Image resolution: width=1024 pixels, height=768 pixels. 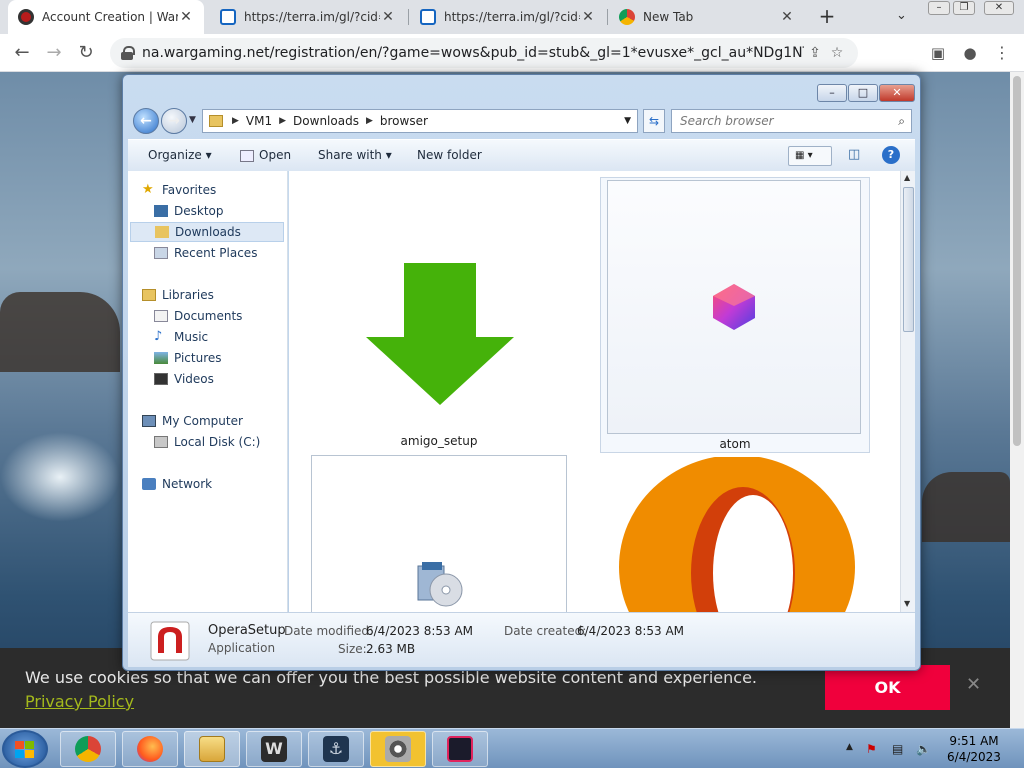 I want to click on recent-pages-dropdown-icon: ▼, so click(x=192, y=120).